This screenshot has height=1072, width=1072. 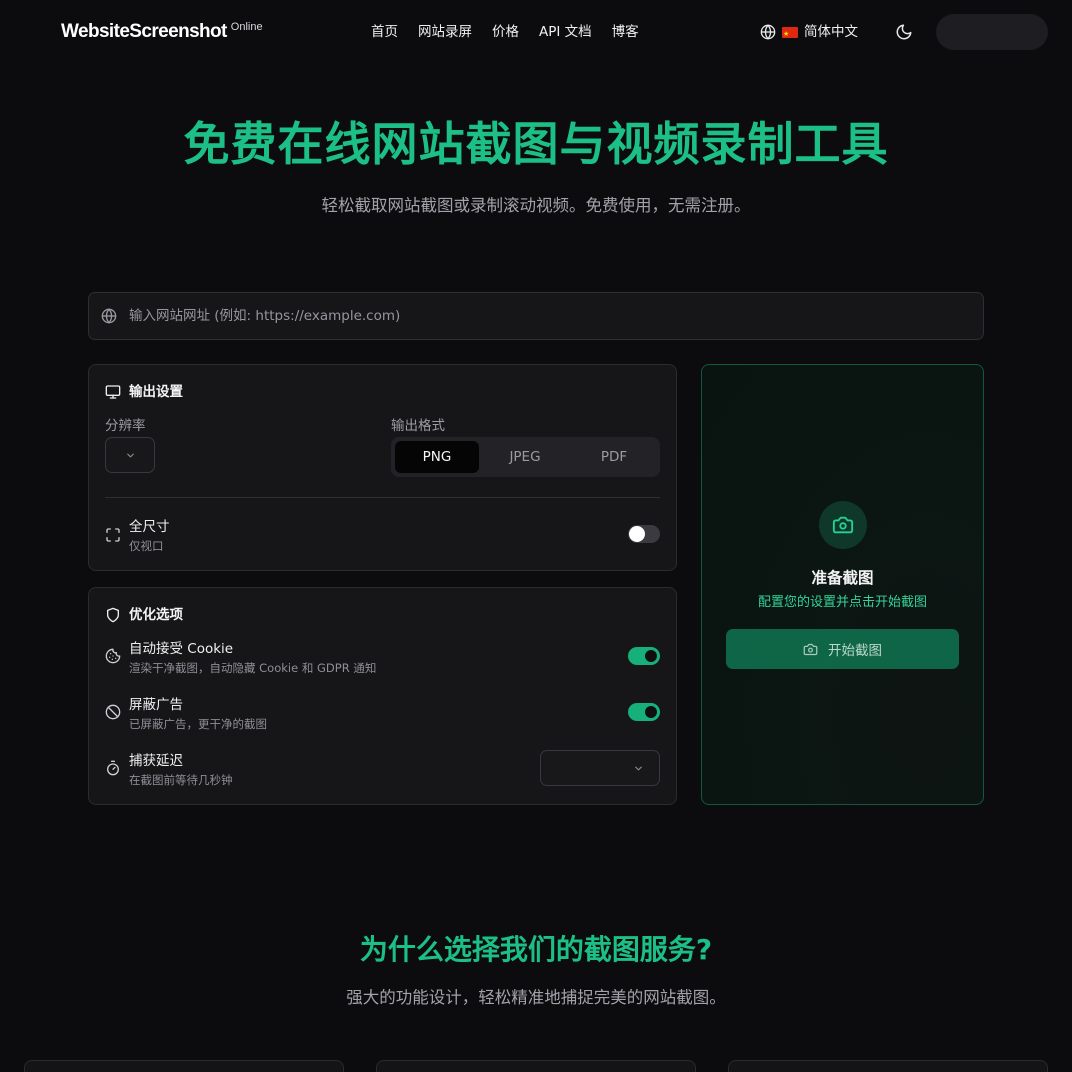 I want to click on output-settings-card: 输出设置 分辨率 输出格式 PNG JPEG PDF 全尺寸 仅视口, so click(x=382, y=467).